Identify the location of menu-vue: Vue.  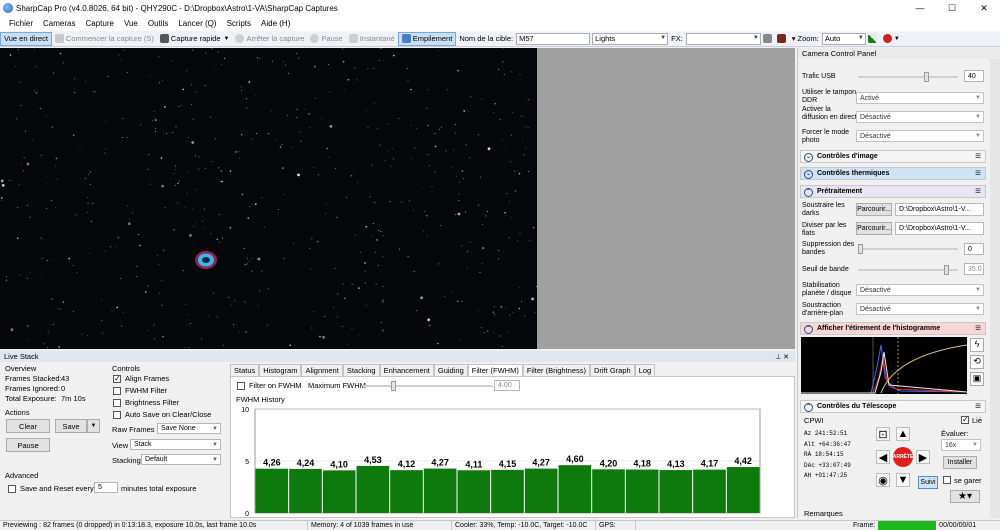
(131, 23).